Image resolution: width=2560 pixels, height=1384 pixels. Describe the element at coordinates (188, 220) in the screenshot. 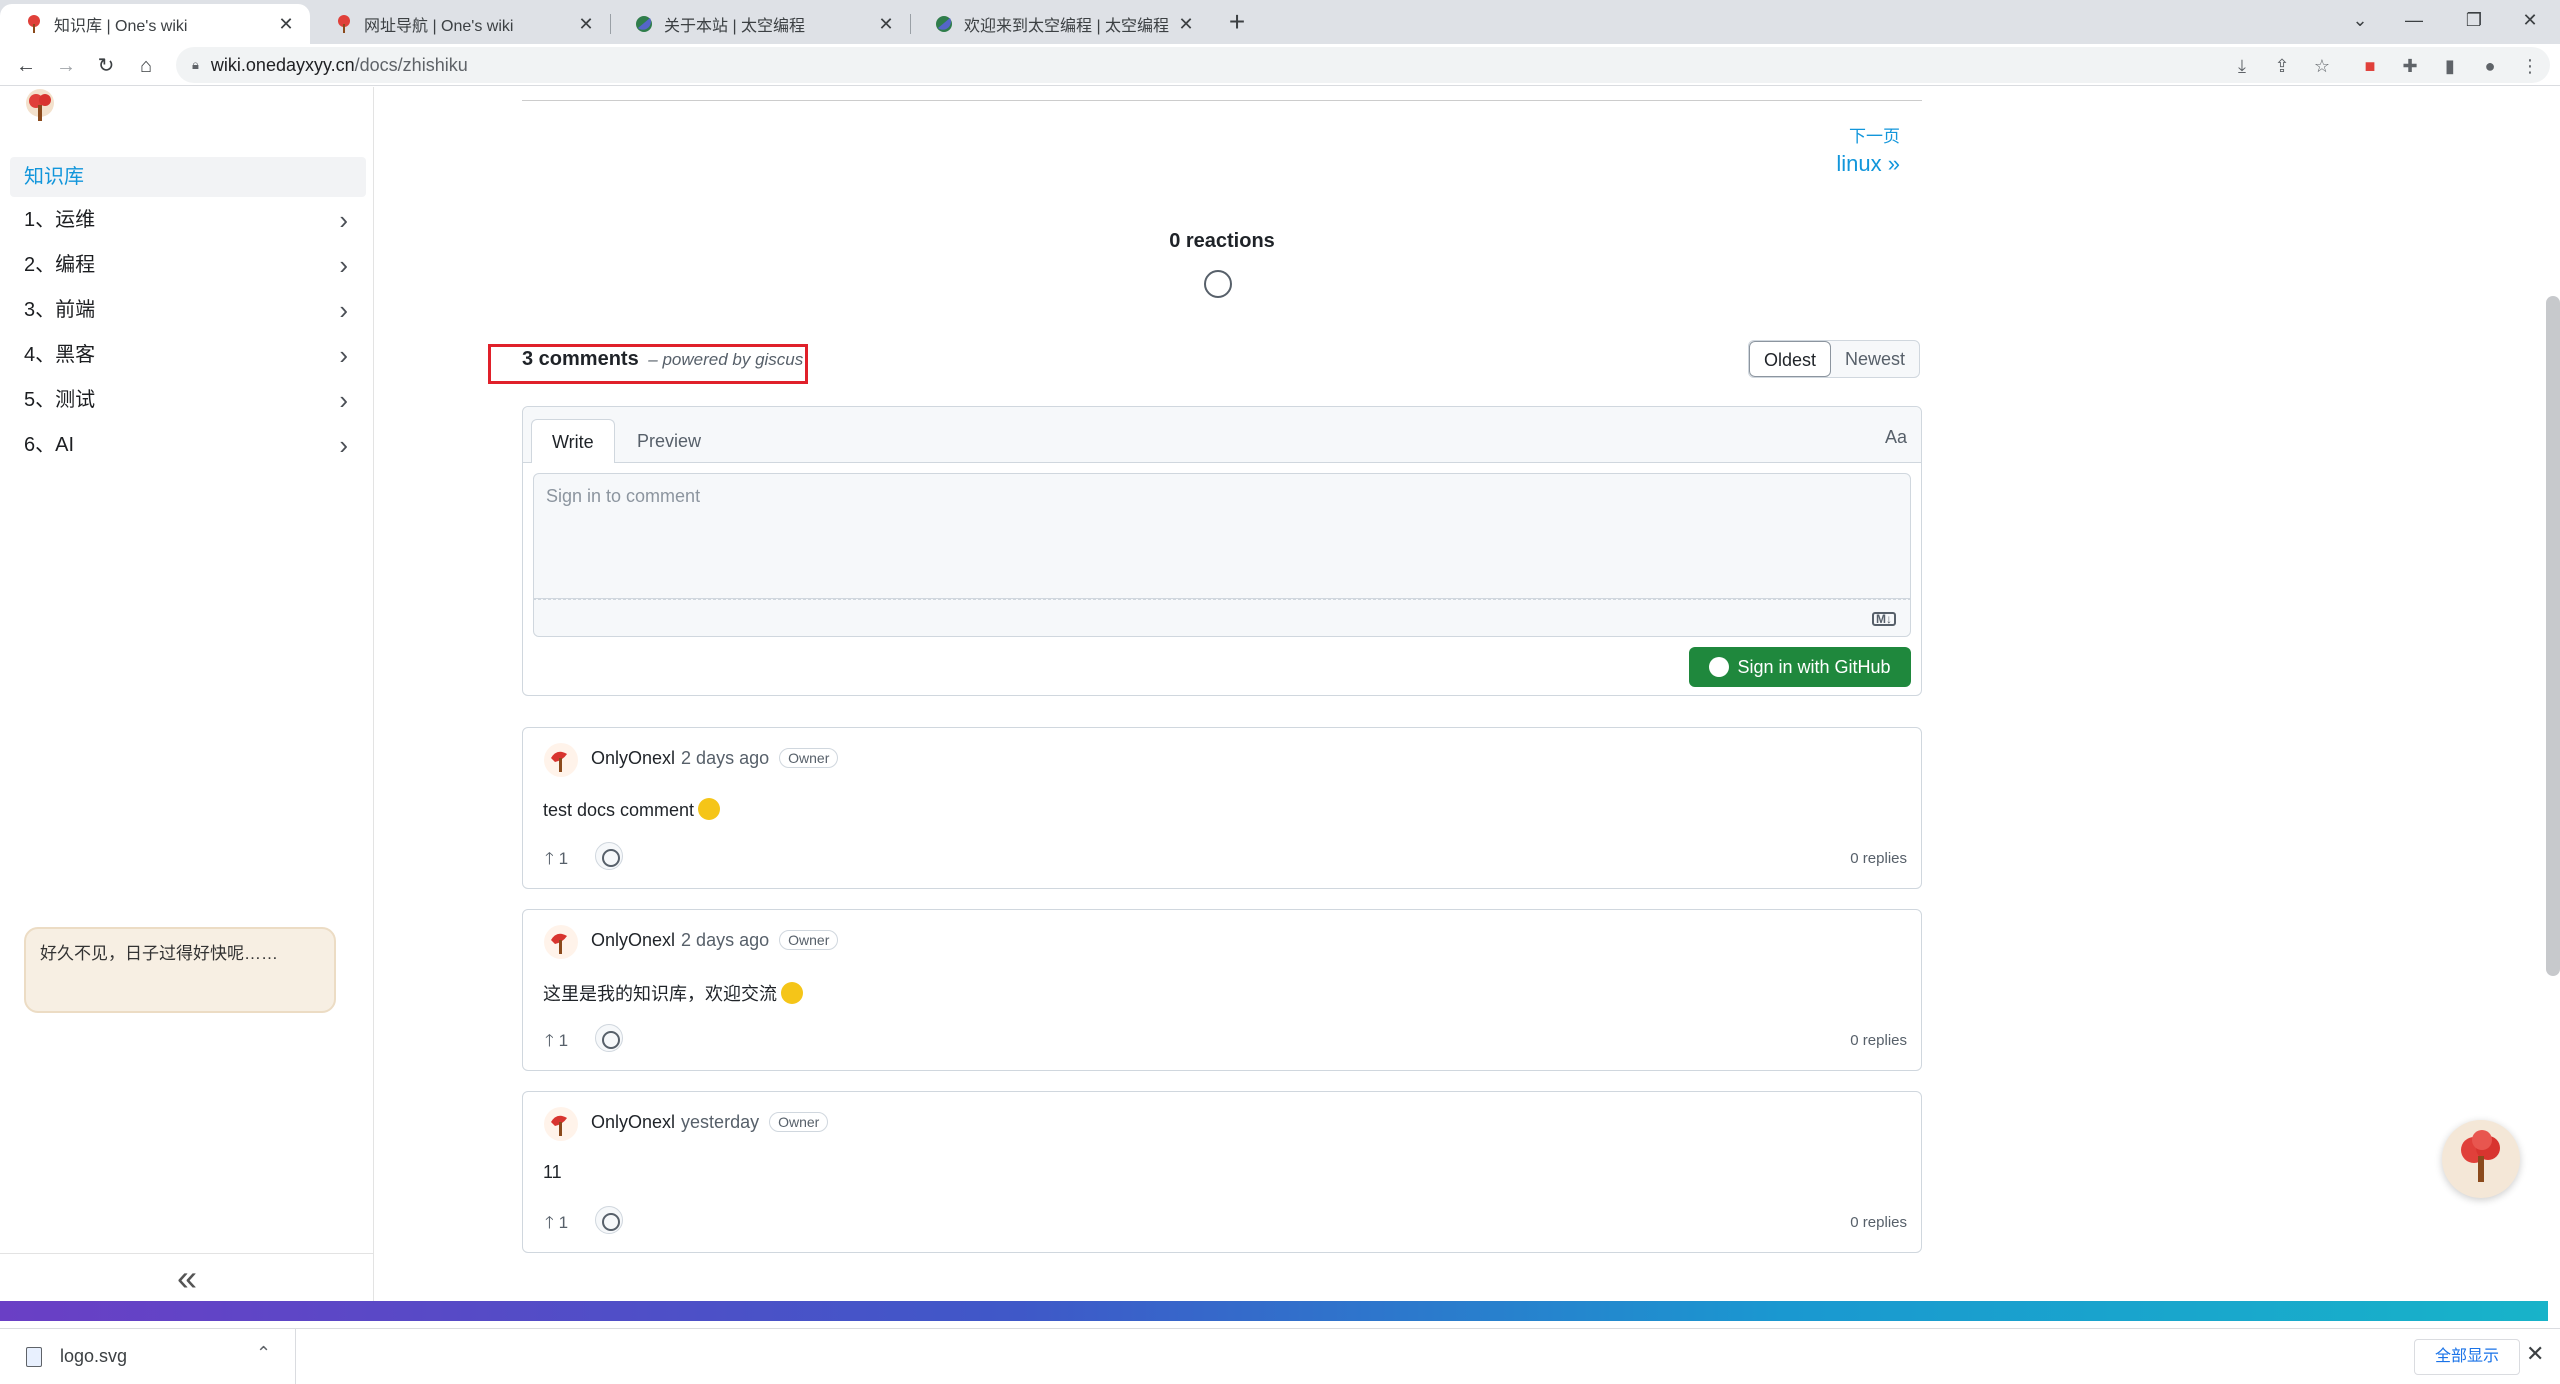

I see `sidebar-item-ops: 1、运维 ›` at that location.